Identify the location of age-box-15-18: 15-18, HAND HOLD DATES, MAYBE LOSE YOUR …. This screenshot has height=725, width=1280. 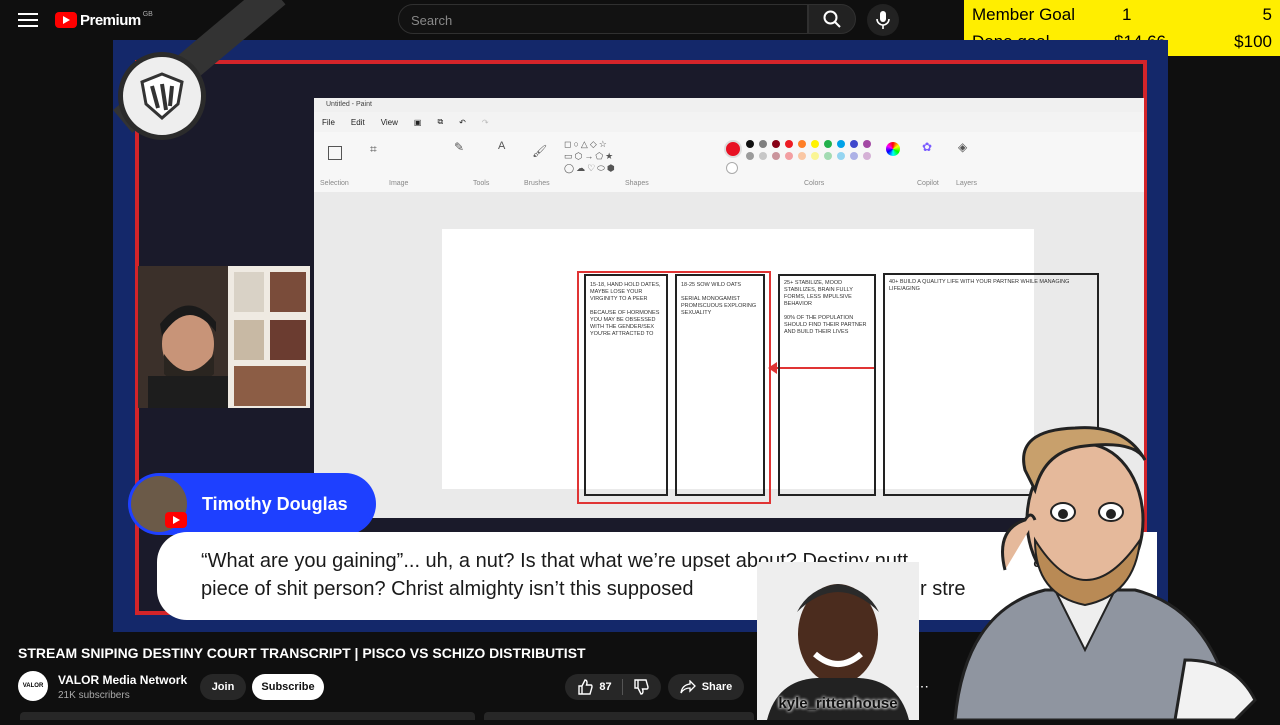
(626, 385).